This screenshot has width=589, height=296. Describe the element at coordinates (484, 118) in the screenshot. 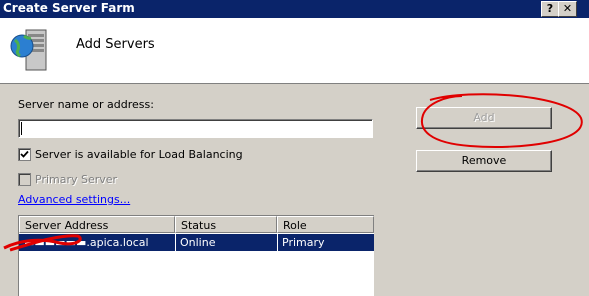

I see `add-button: Add` at that location.